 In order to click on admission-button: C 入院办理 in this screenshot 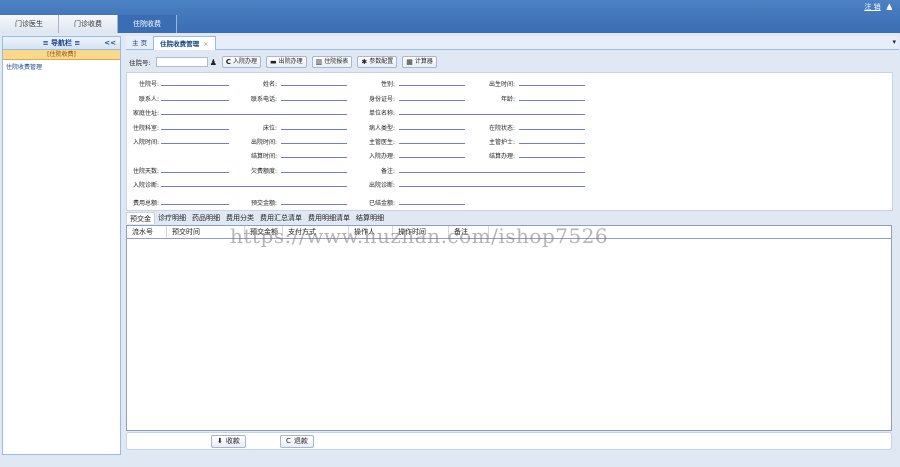, I will do `click(241, 62)`.